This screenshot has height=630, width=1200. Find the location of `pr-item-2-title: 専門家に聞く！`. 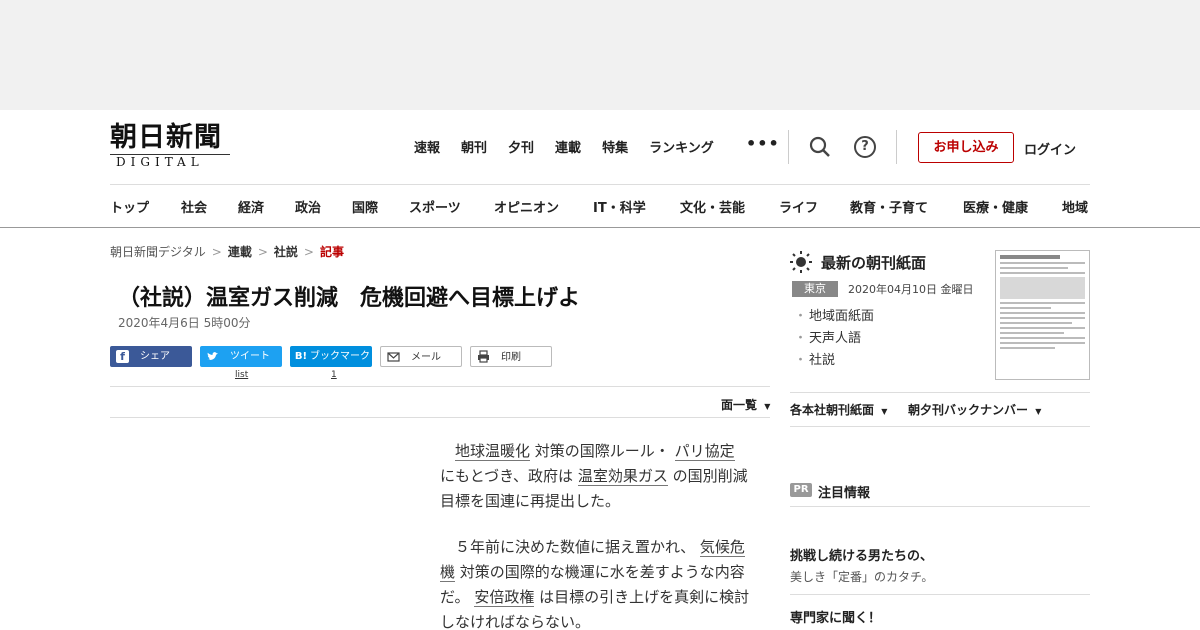

pr-item-2-title: 専門家に聞く！ is located at coordinates (835, 616).